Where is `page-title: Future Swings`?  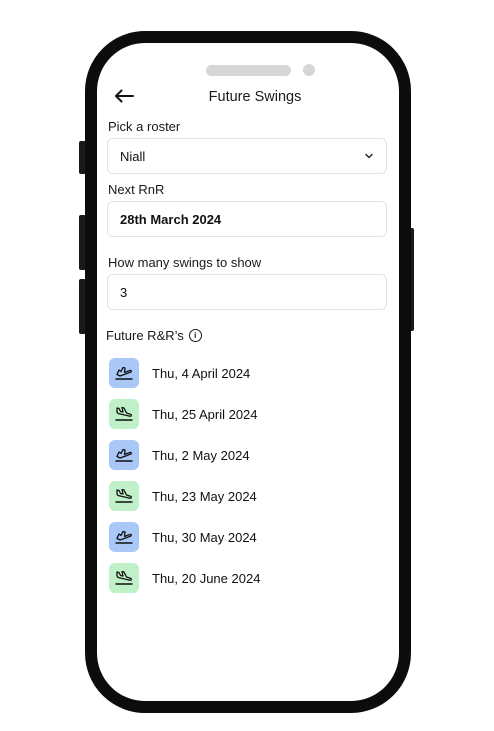 page-title: Future Swings is located at coordinates (255, 97).